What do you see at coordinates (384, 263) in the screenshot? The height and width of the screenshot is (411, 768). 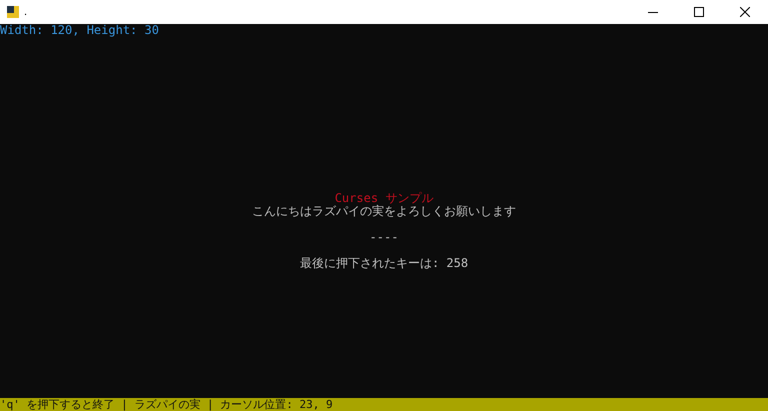 I see `last-key-text: 最後に押下されたキーは: 258` at bounding box center [384, 263].